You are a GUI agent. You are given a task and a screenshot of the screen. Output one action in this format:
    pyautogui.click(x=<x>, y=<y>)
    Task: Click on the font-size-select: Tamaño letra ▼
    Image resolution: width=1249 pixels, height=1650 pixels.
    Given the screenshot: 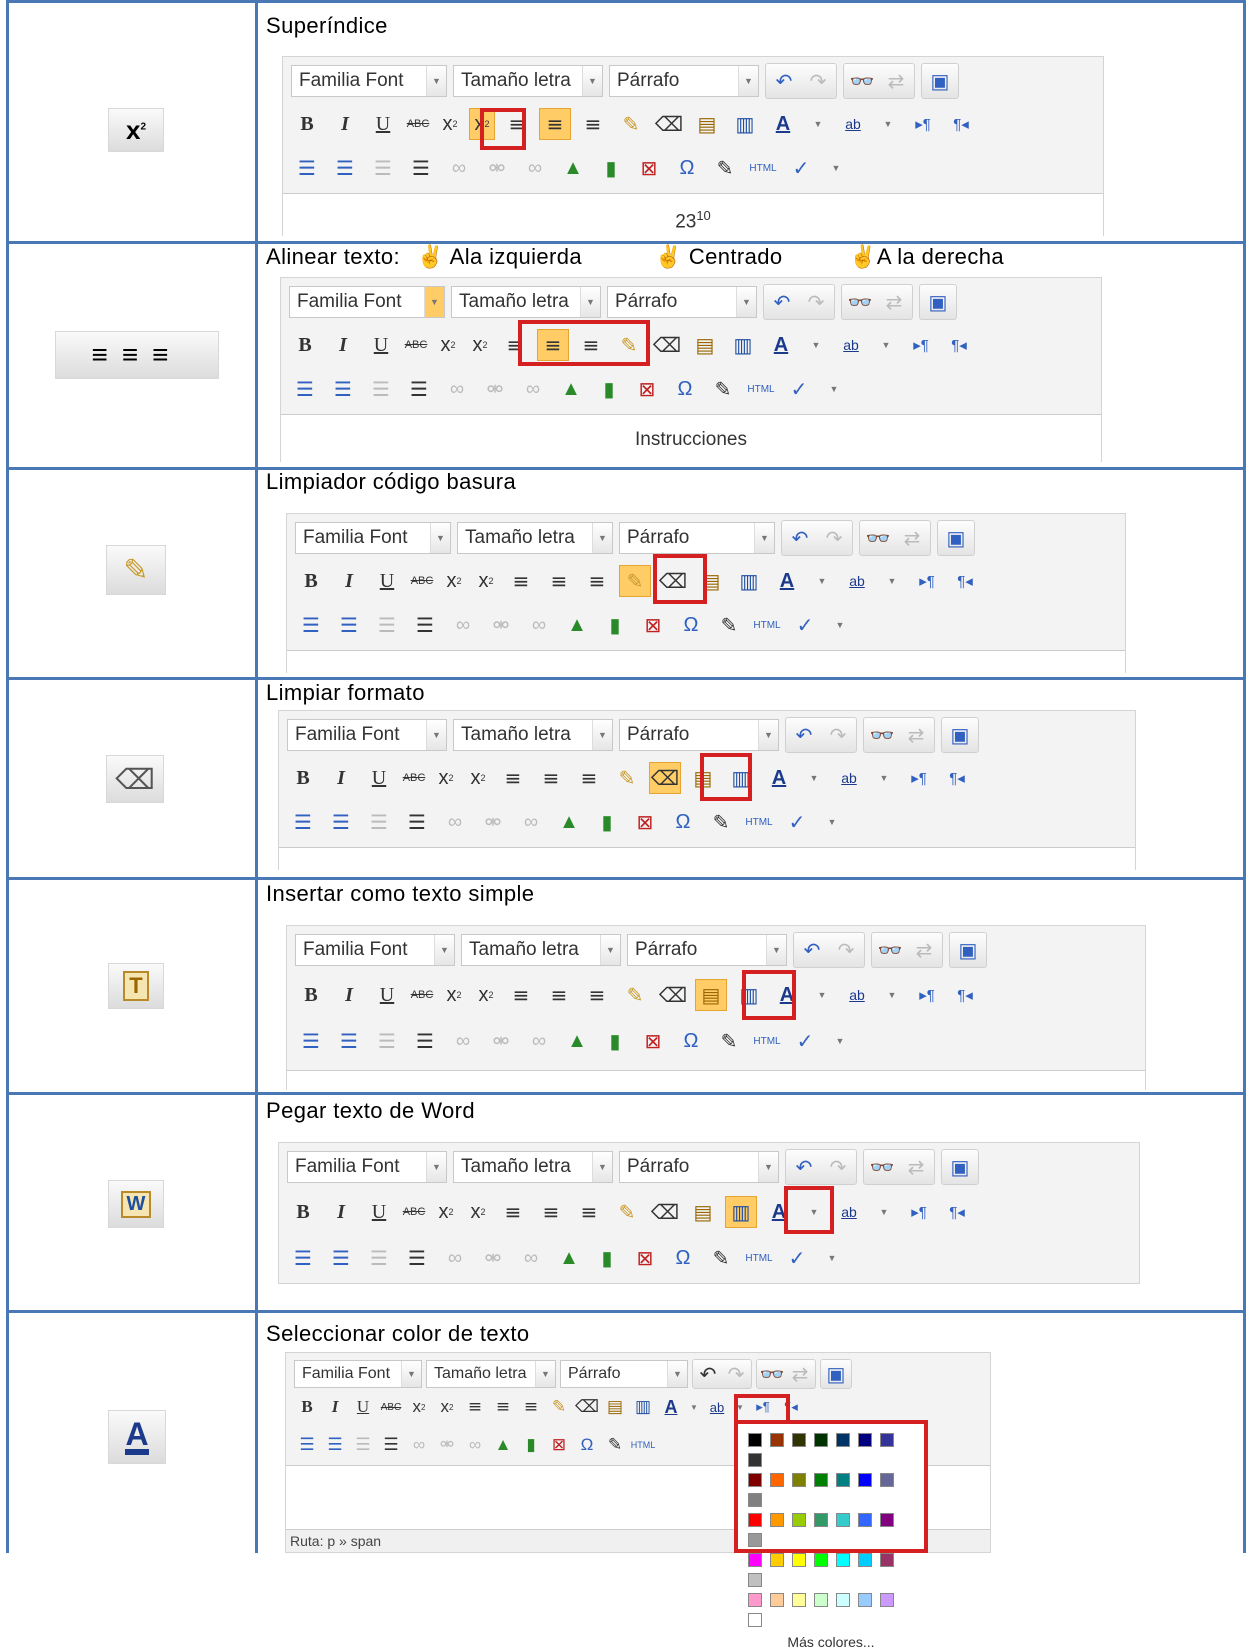 What is the action you would take?
    pyautogui.click(x=526, y=302)
    